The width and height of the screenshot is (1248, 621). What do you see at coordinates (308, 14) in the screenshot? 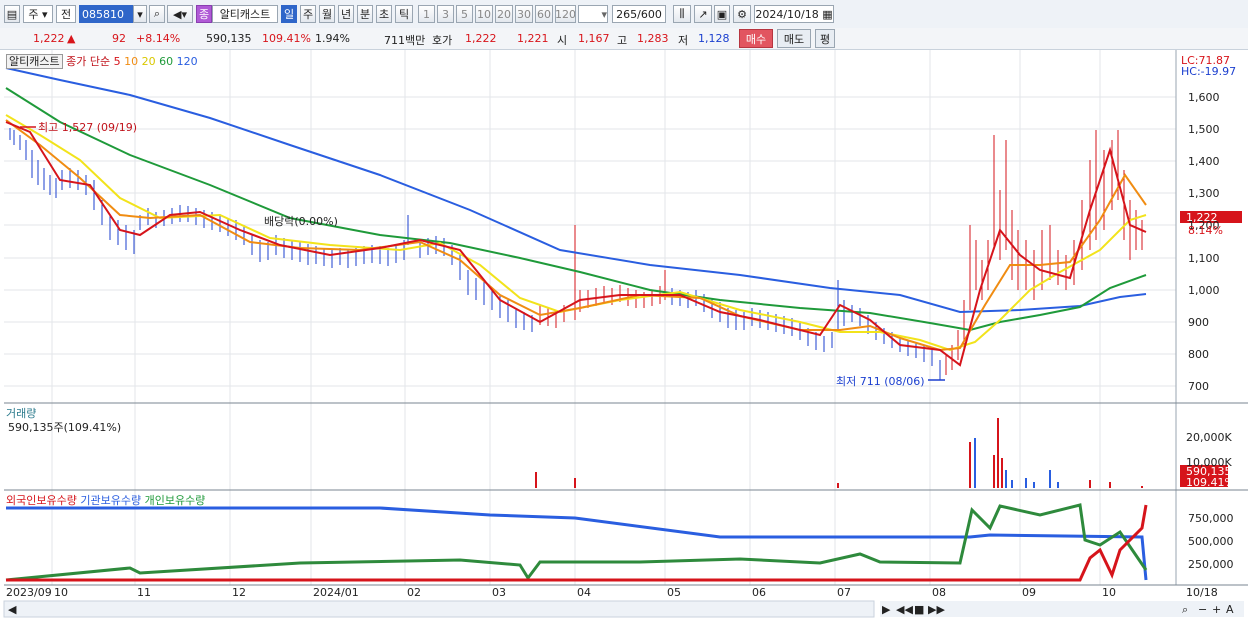
I see `period-week-button: 주` at bounding box center [308, 14].